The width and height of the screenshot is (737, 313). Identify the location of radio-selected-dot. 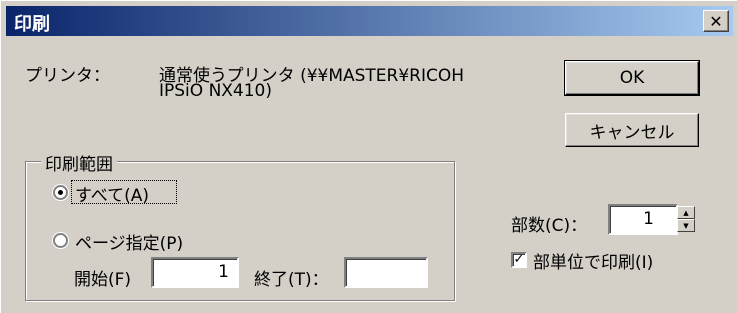
(60, 192).